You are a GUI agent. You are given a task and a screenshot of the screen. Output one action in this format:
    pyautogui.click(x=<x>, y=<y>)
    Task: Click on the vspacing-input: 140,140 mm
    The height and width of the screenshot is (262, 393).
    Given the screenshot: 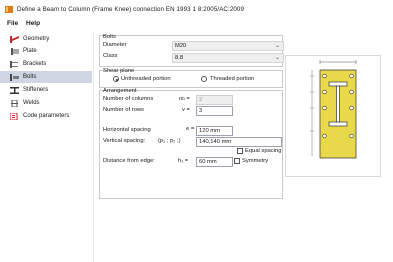 What is the action you would take?
    pyautogui.click(x=239, y=142)
    